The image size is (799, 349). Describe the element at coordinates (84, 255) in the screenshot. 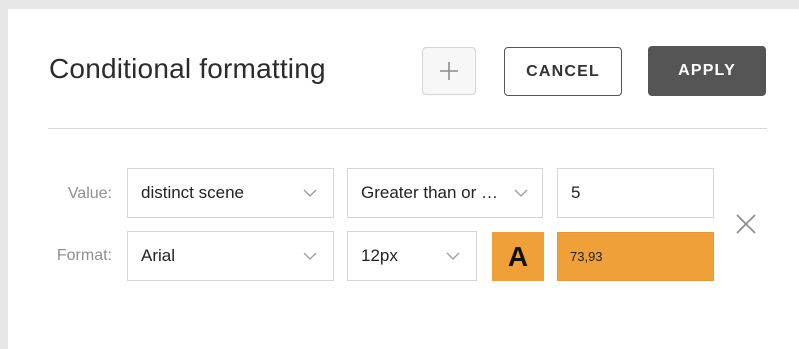

I see `format-label: Format:` at that location.